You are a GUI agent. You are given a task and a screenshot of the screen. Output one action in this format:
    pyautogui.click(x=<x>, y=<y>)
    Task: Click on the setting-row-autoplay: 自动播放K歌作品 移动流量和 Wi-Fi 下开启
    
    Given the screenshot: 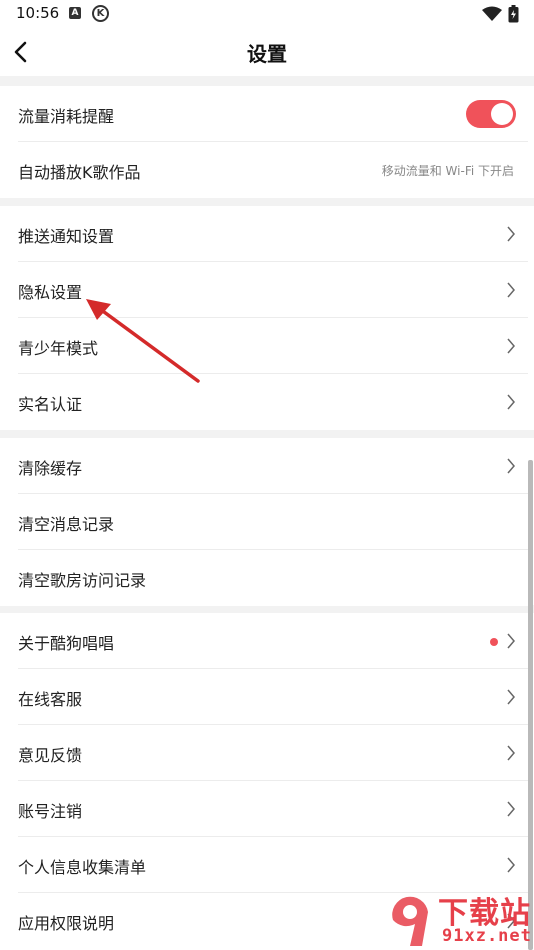 What is the action you would take?
    pyautogui.click(x=264, y=170)
    